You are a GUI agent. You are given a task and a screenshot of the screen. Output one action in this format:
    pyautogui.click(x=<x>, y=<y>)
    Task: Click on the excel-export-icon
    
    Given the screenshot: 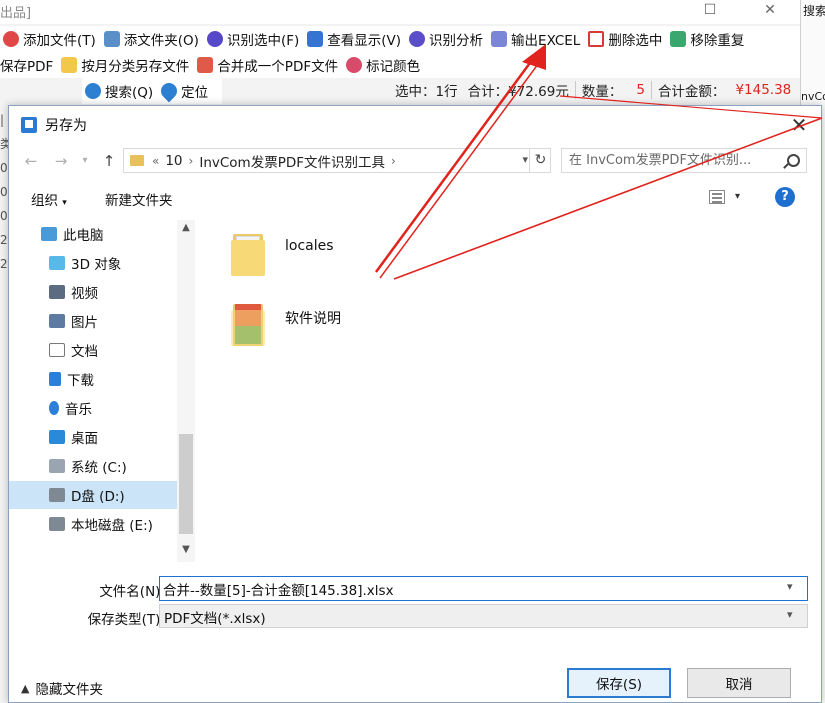 What is the action you would take?
    pyautogui.click(x=499, y=39)
    